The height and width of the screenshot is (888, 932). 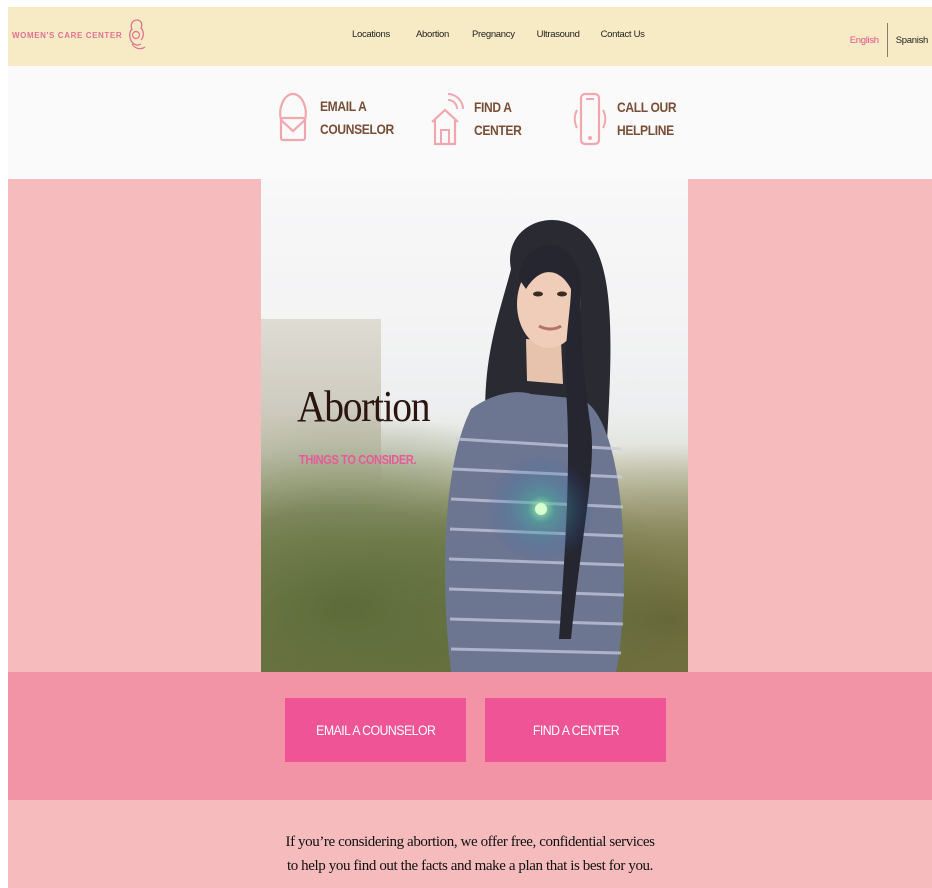 I want to click on call-helpline-action: CALL OUR HELPLINE, so click(x=629, y=119).